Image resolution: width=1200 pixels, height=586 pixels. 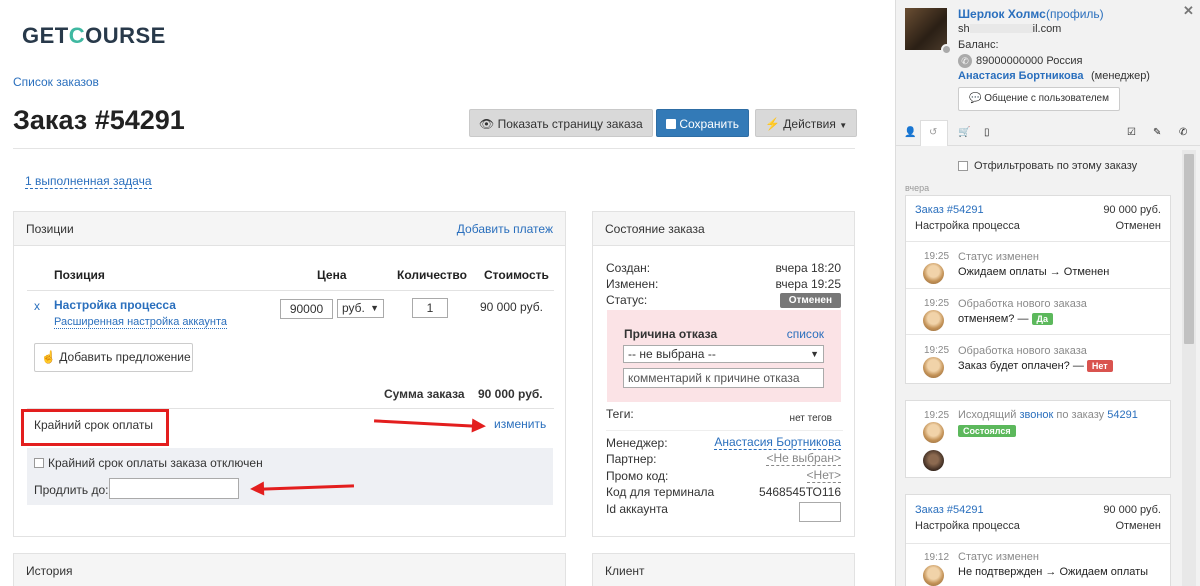 I want to click on mobile-icon: ▯, so click(x=987, y=132).